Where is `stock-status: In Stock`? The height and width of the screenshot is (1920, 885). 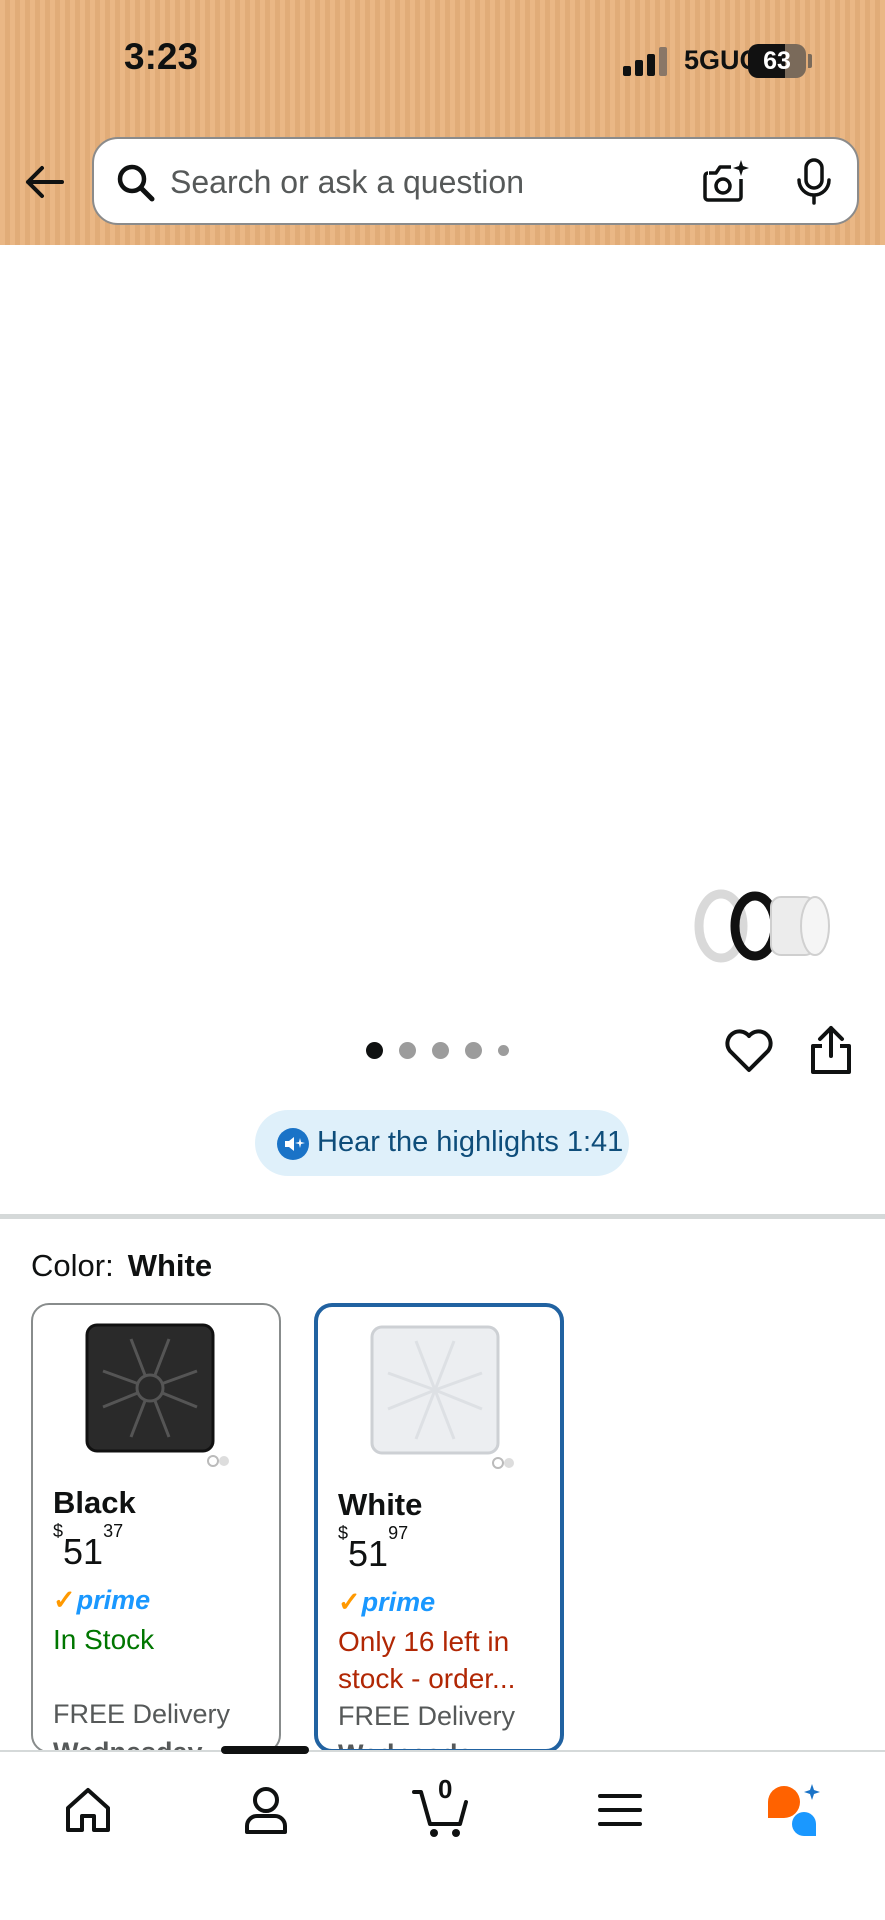 stock-status: In Stock is located at coordinates (104, 1639).